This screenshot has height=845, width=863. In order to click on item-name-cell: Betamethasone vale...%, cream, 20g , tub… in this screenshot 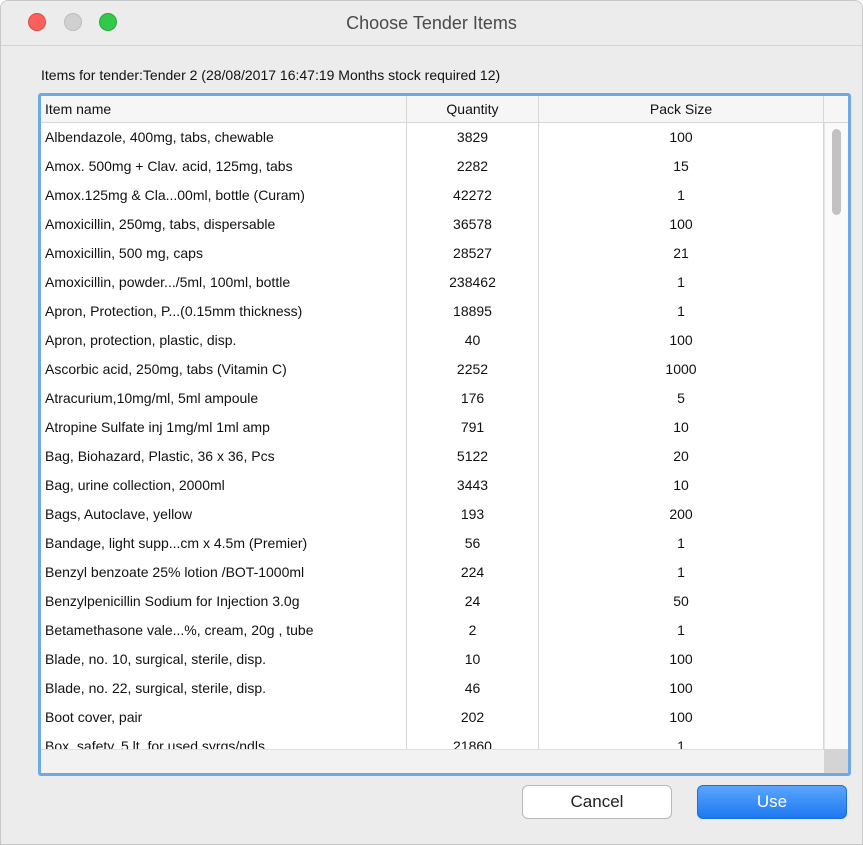, I will do `click(179, 630)`.